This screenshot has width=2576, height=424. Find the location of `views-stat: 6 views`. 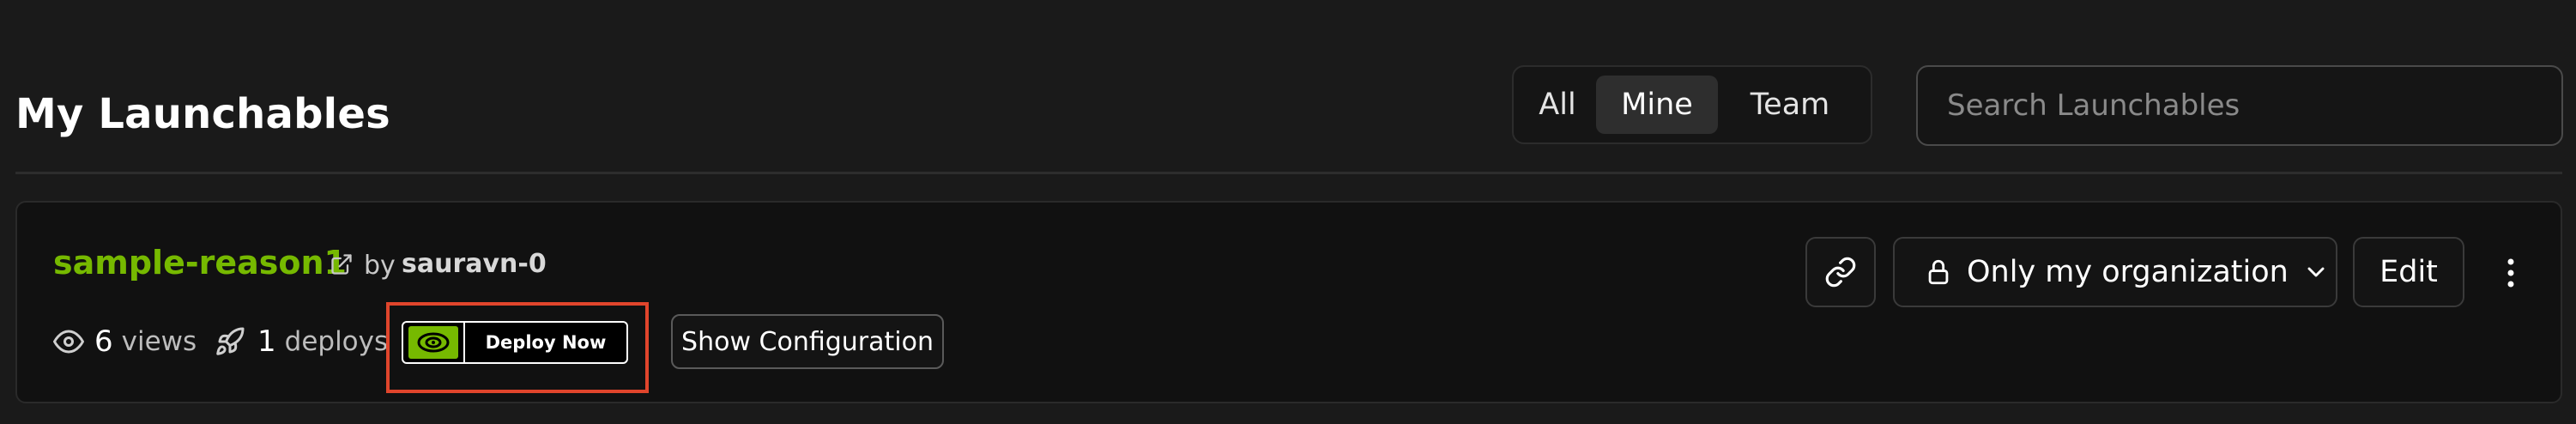

views-stat: 6 views is located at coordinates (125, 341).